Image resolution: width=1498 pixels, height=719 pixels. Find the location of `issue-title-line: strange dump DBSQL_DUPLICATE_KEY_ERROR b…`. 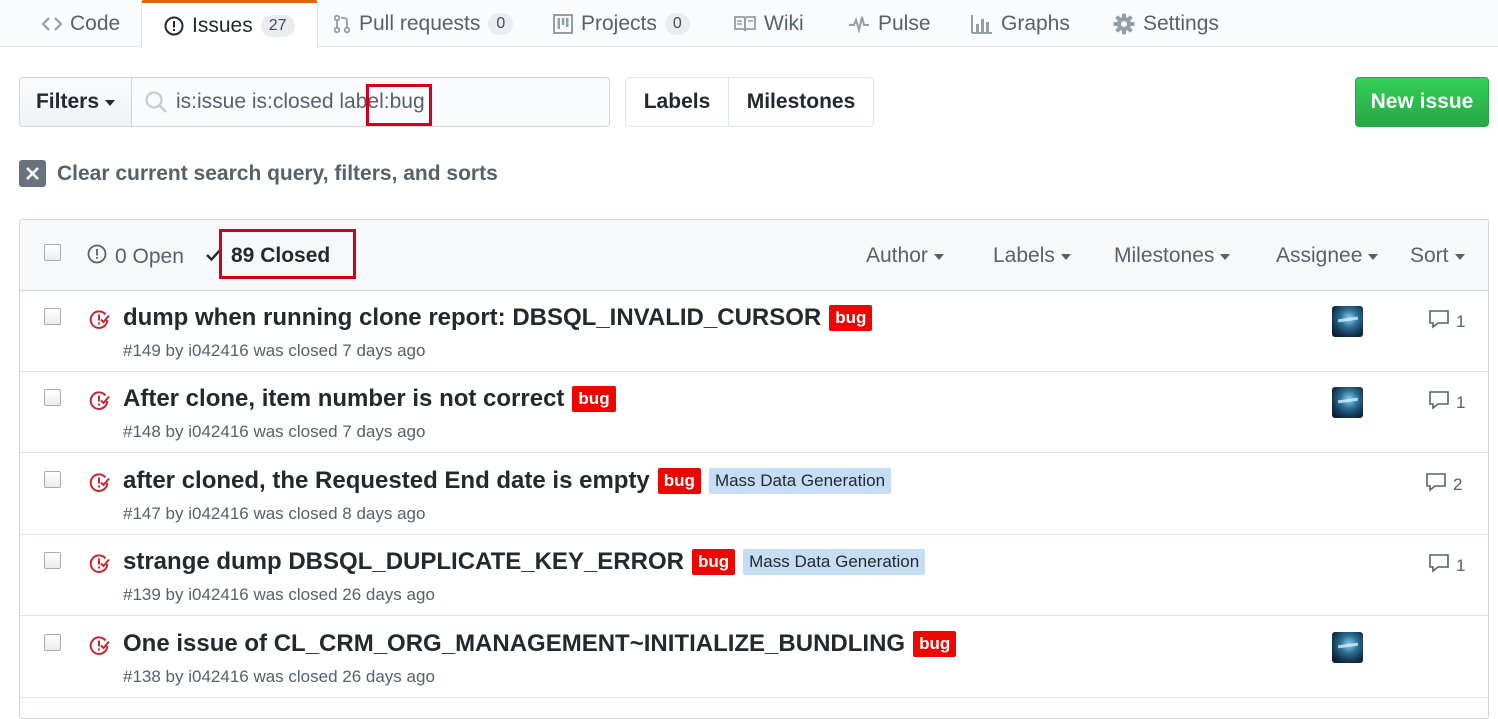

issue-title-line: strange dump DBSQL_DUPLICATE_KEY_ERROR b… is located at coordinates (524, 562).